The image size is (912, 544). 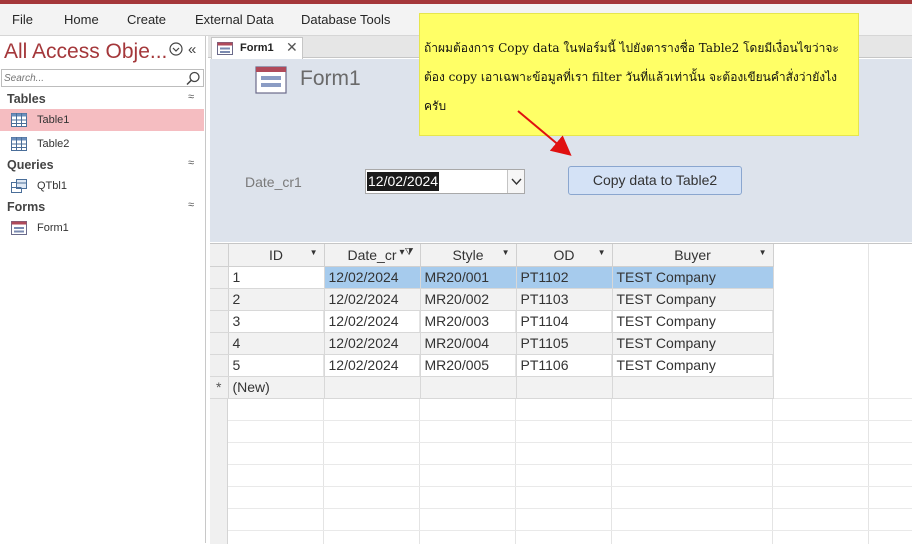 I want to click on new-record-row: * (New), so click(x=492, y=387).